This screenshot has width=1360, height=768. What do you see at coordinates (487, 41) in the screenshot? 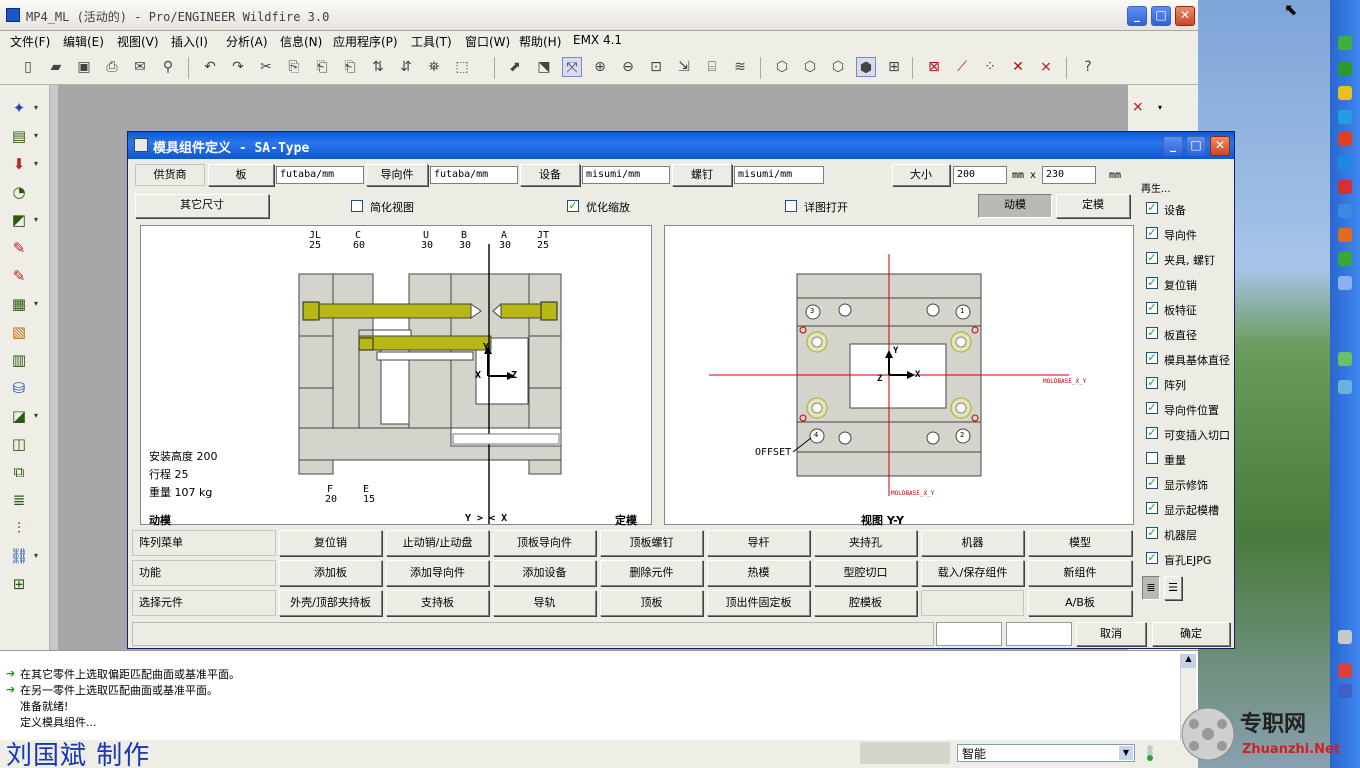
I see `menu-window: 窗口(W)` at bounding box center [487, 41].